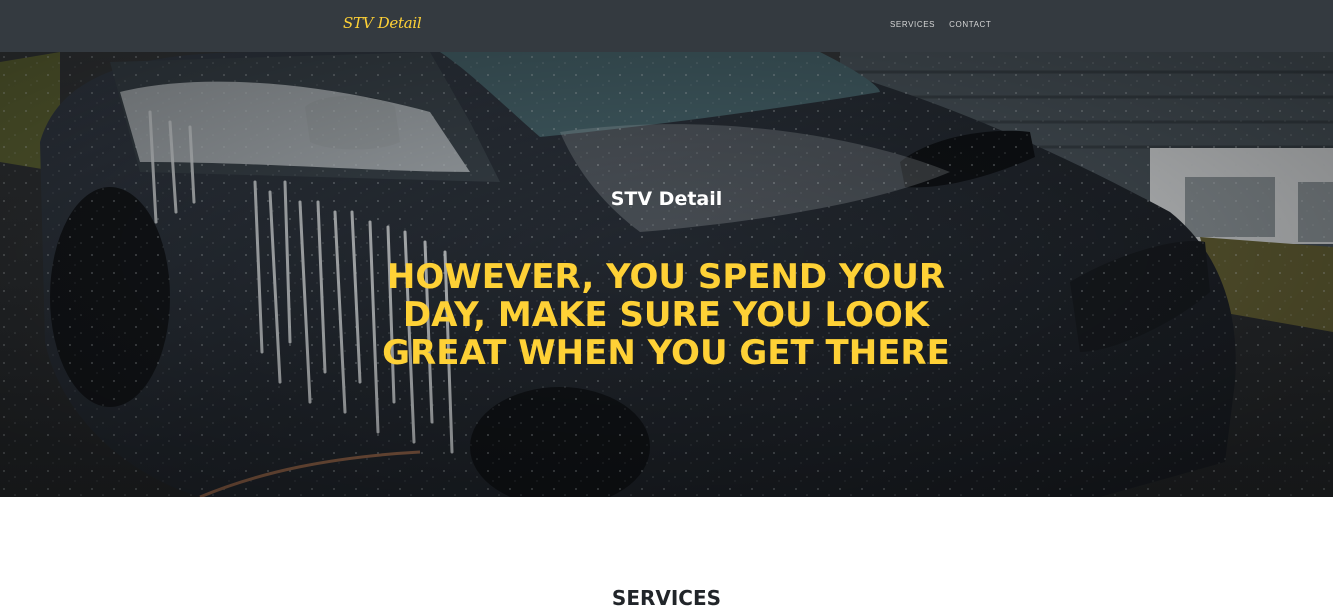 This screenshot has height=610, width=1333. Describe the element at coordinates (940, 24) in the screenshot. I see `nav-menu: SERVICES CONTACT` at that location.